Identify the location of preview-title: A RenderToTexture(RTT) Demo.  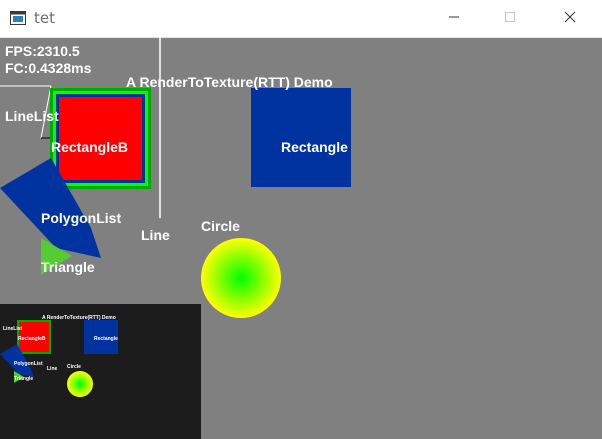
(79, 318).